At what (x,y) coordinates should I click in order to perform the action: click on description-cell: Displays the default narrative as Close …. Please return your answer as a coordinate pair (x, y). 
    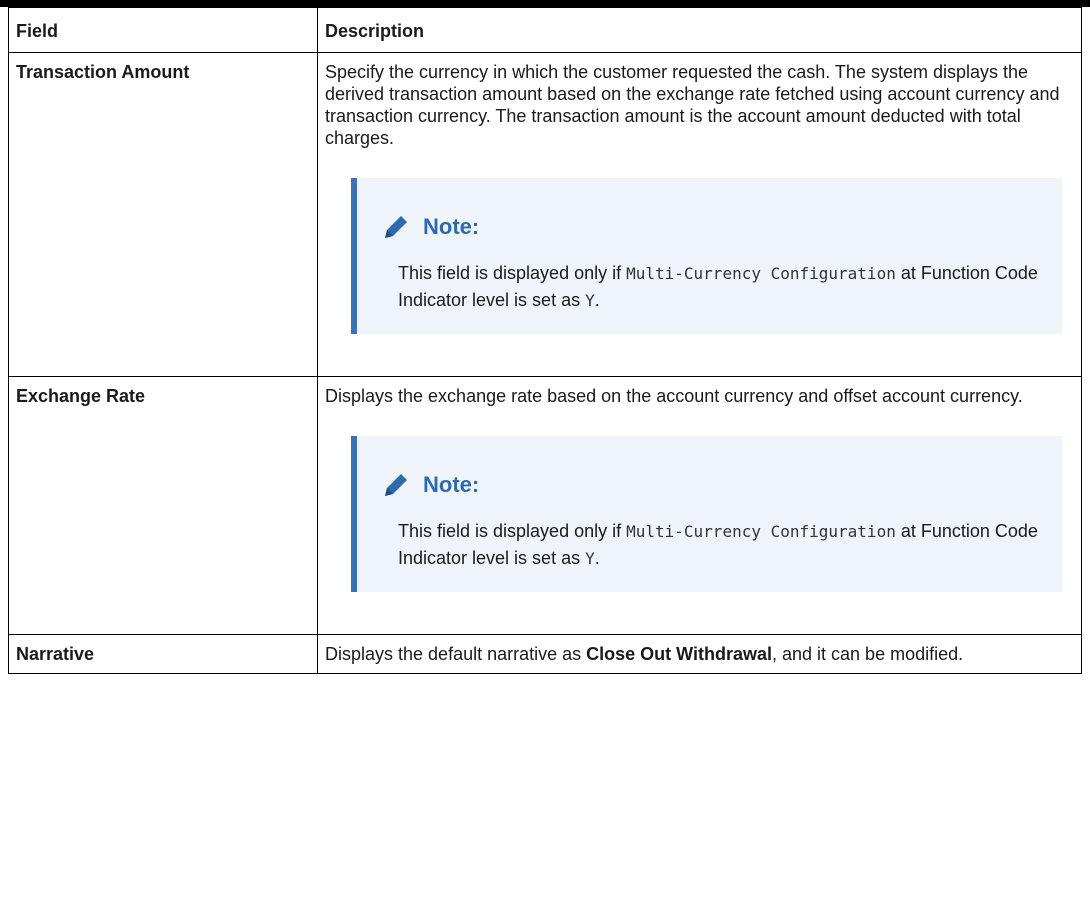
    Looking at the image, I should click on (699, 654).